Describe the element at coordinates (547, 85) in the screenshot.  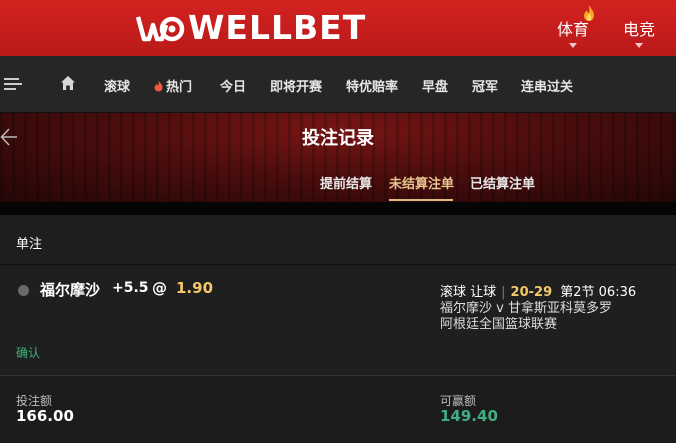
I see `nav-item-parlay: 连串过关` at that location.